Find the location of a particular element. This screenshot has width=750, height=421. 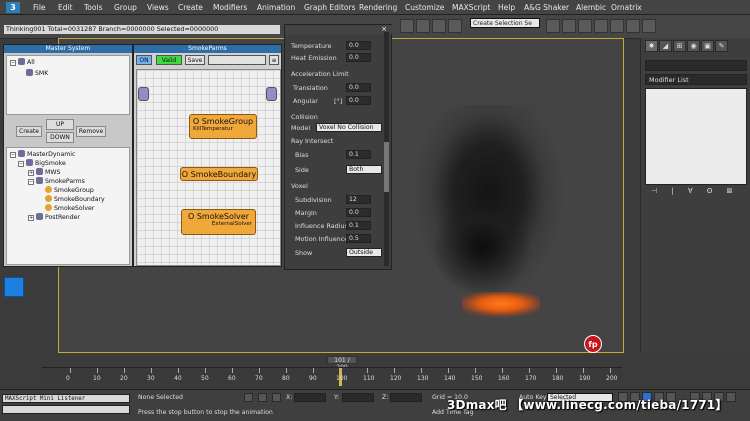

margin-label: Margin is located at coordinates (306, 213).